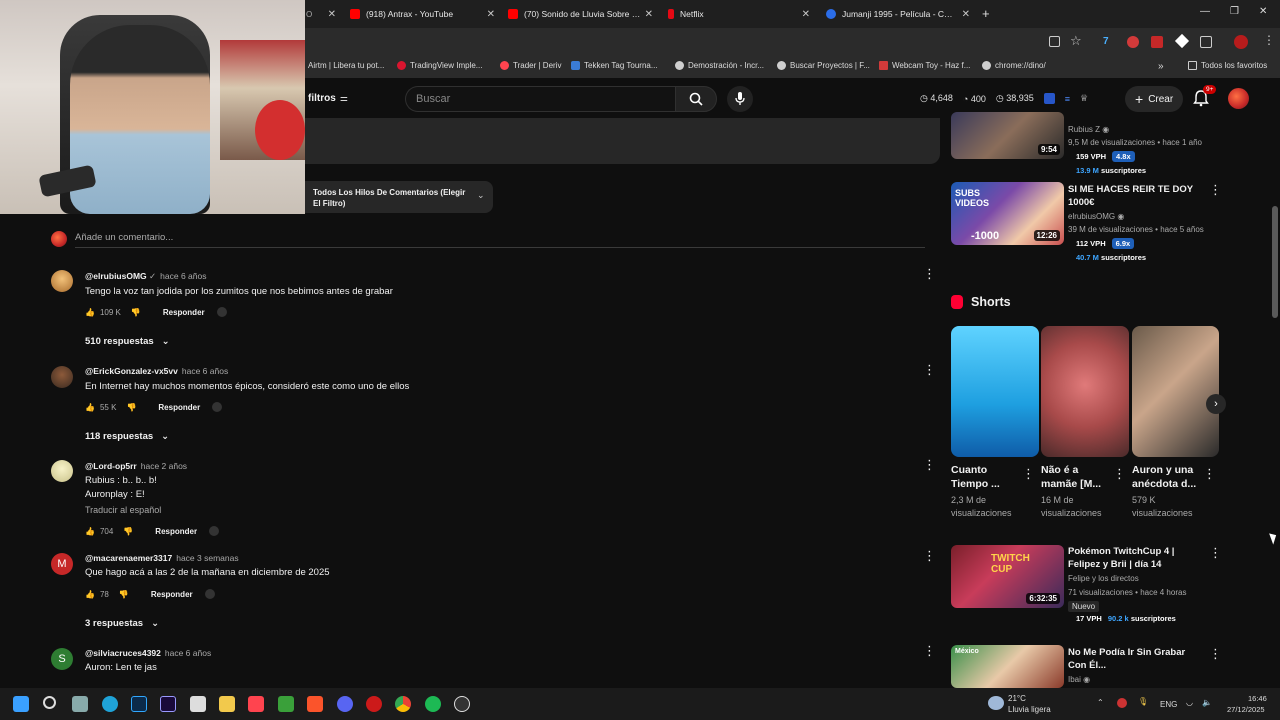 The width and height of the screenshot is (1280, 720). I want to click on tray-app-icon, so click(1122, 703).